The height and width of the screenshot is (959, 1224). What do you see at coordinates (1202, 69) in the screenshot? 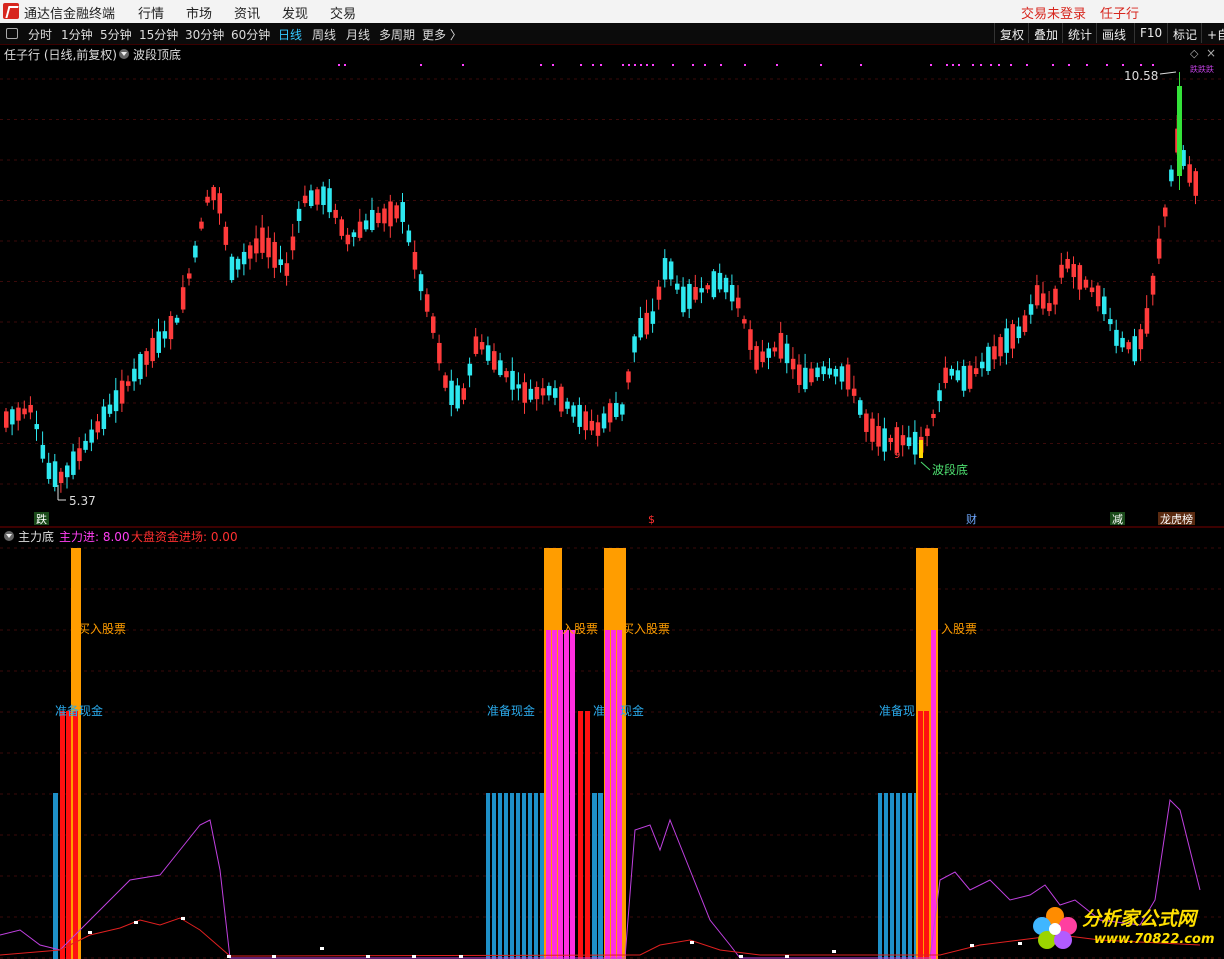
I see `top-marker-label: 跌跌跌` at bounding box center [1202, 69].